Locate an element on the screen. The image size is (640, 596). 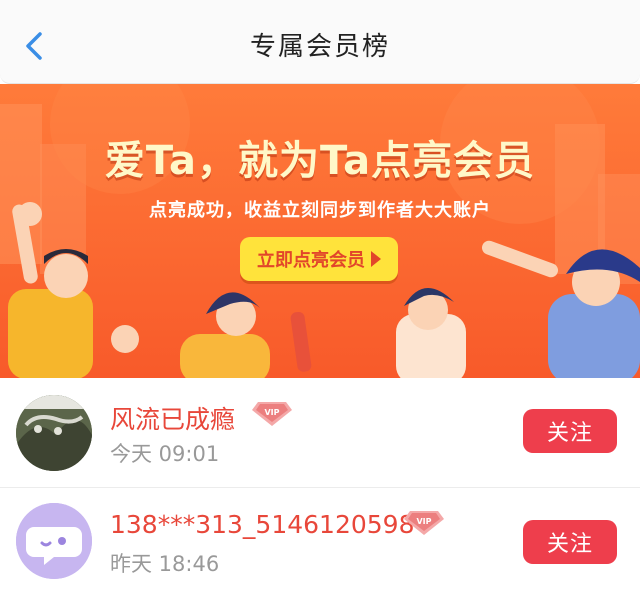
member-name: 138***313_5146120598 is located at coordinates (262, 524).